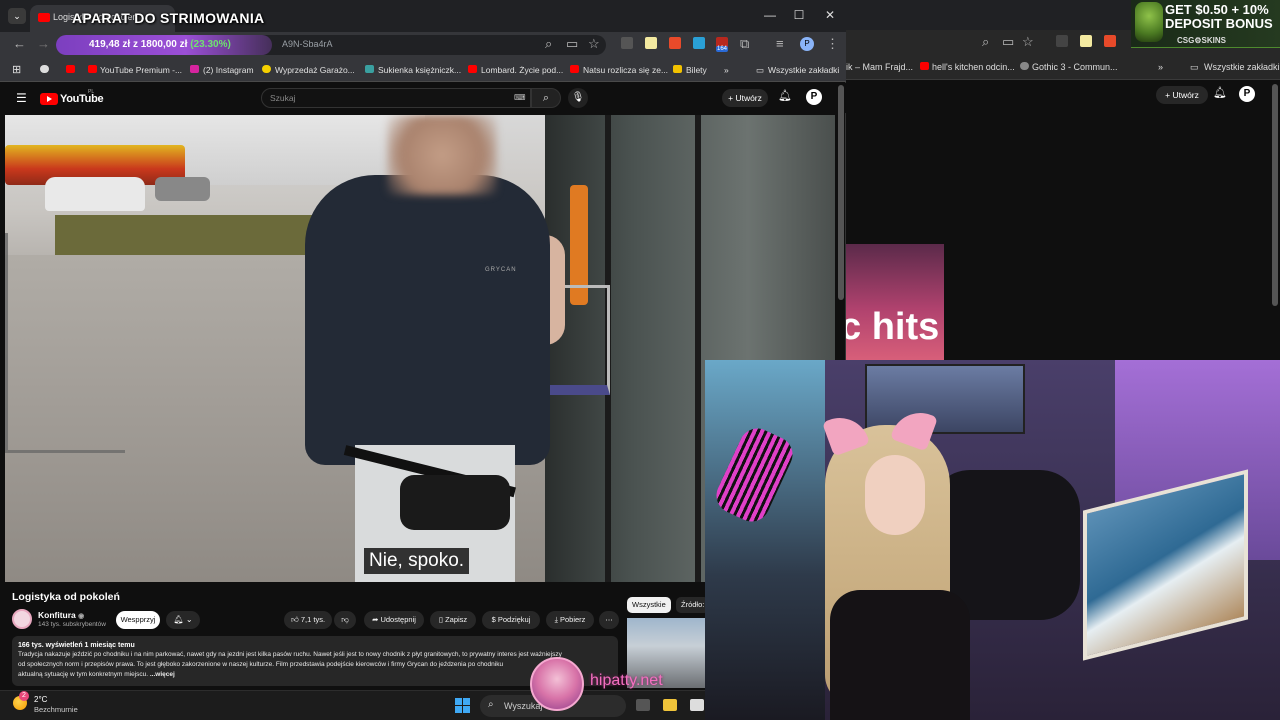 The width and height of the screenshot is (1280, 720). I want to click on microphone-icon: 🎙︎, so click(578, 97).